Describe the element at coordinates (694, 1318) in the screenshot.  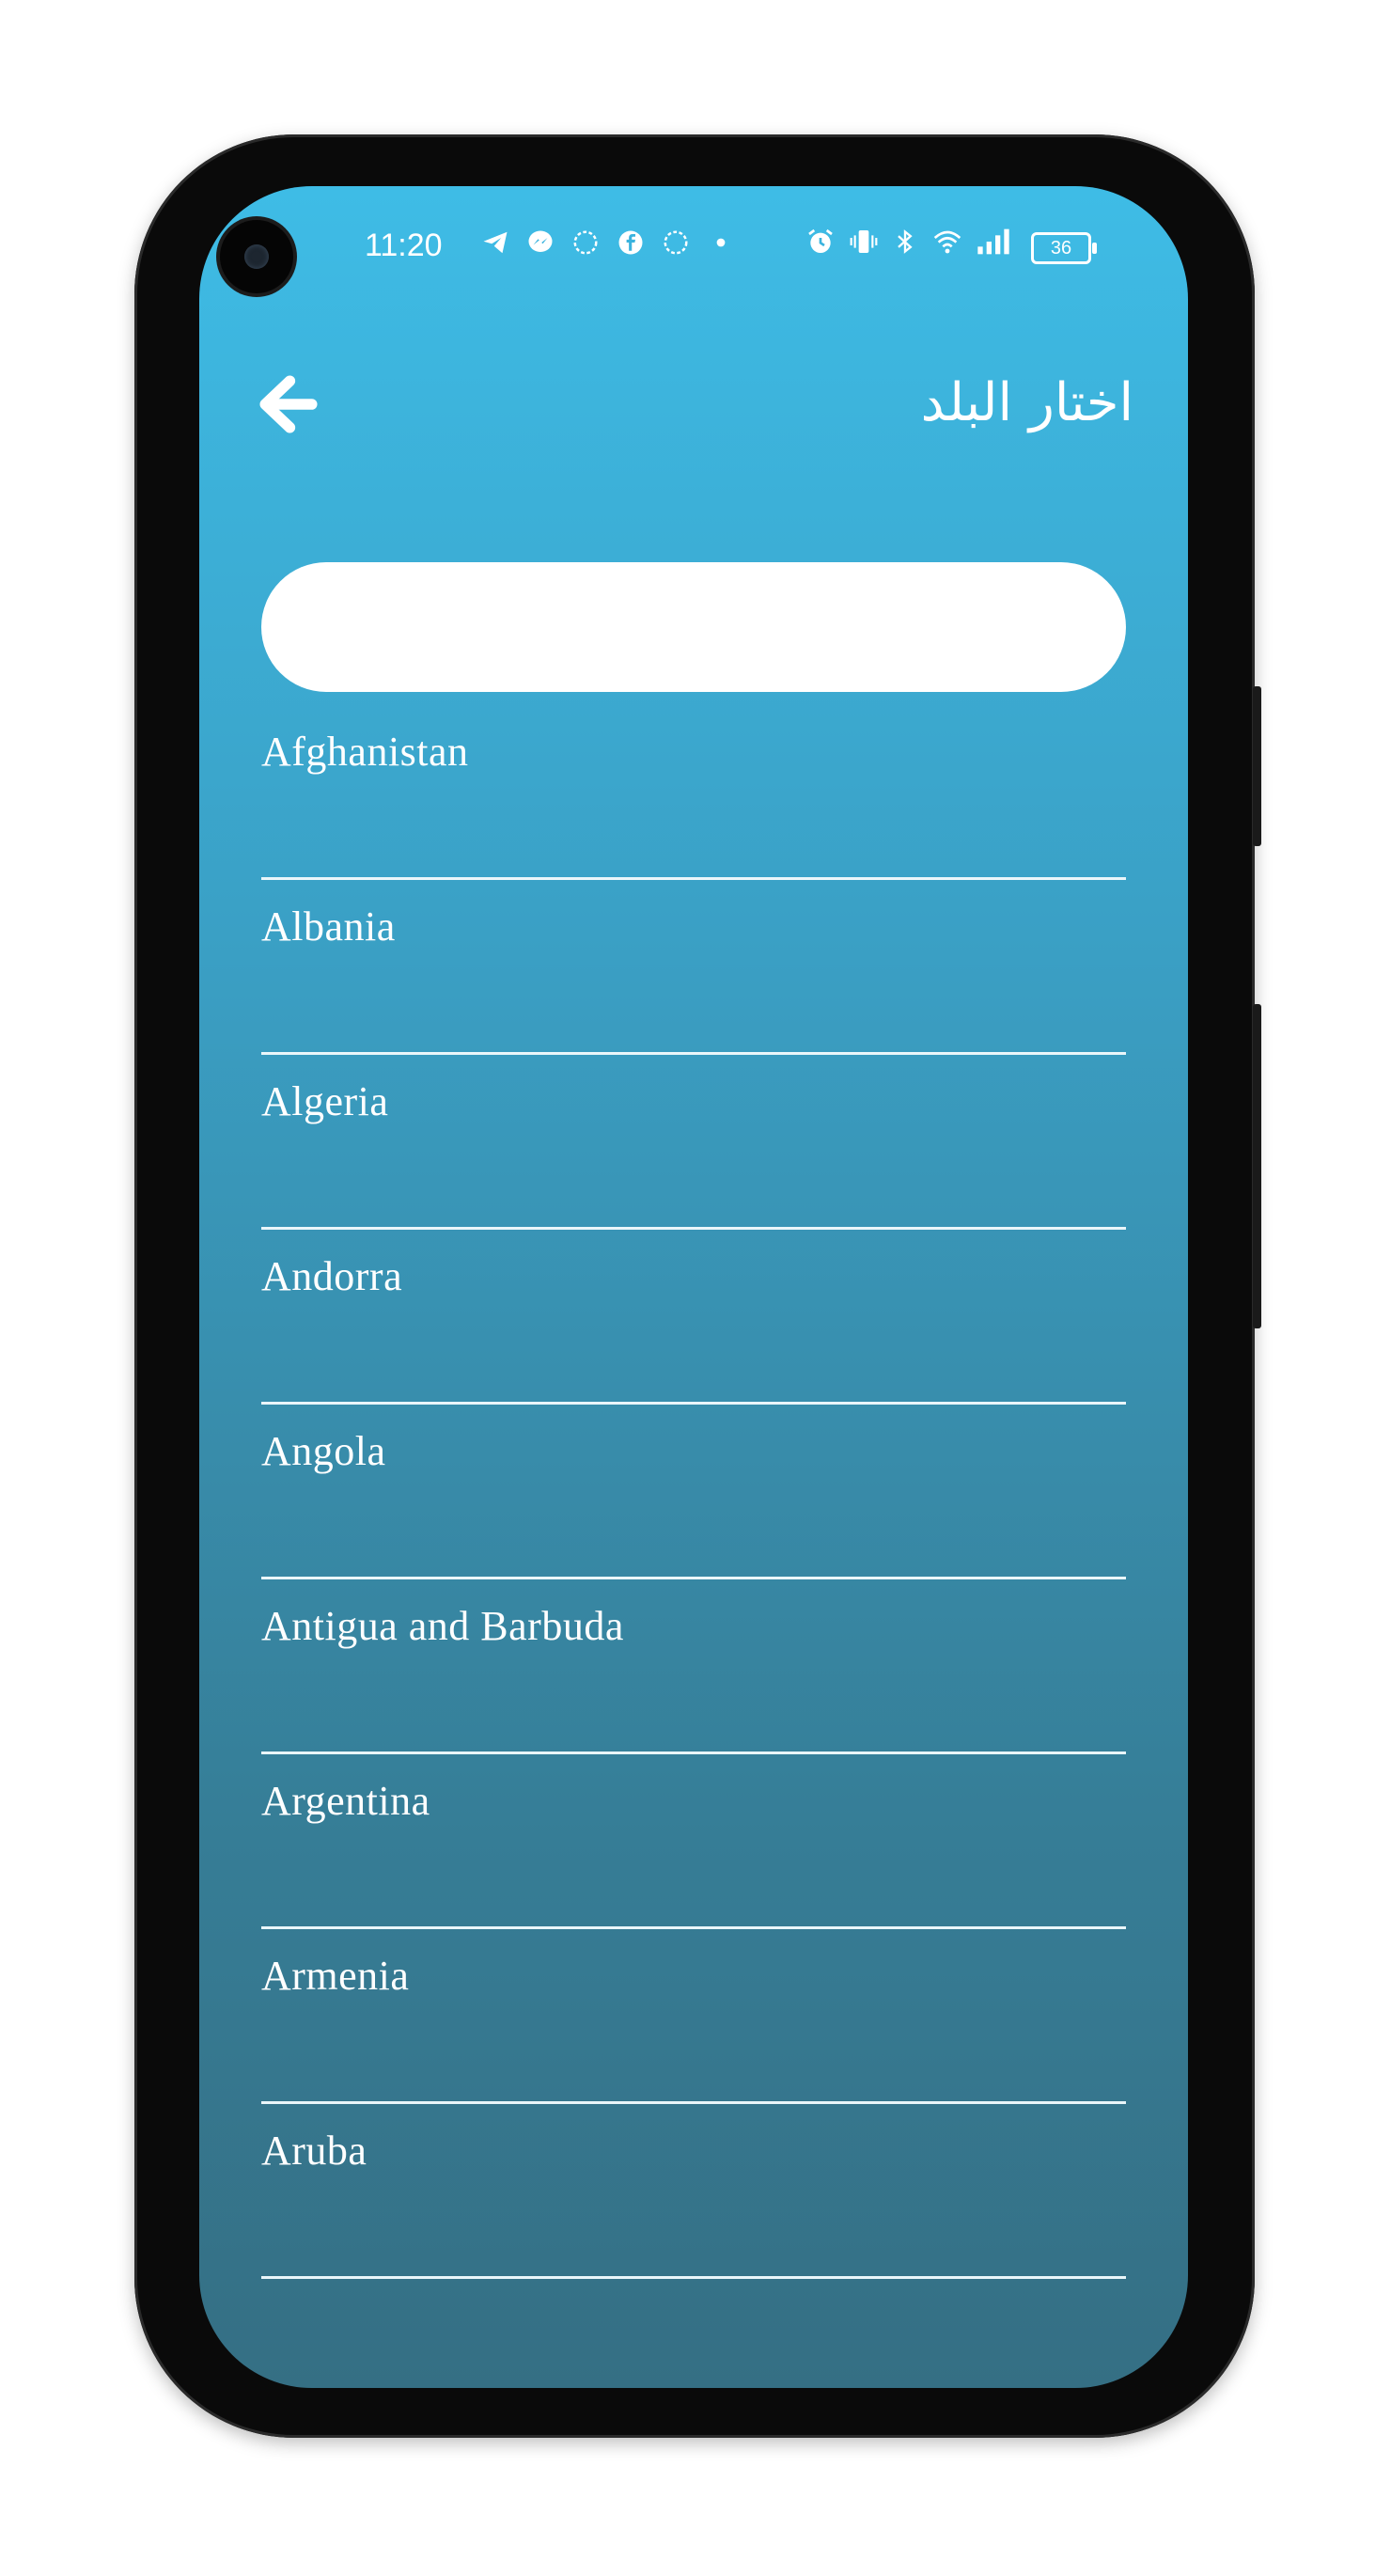
I see `country-item: Andorra` at that location.